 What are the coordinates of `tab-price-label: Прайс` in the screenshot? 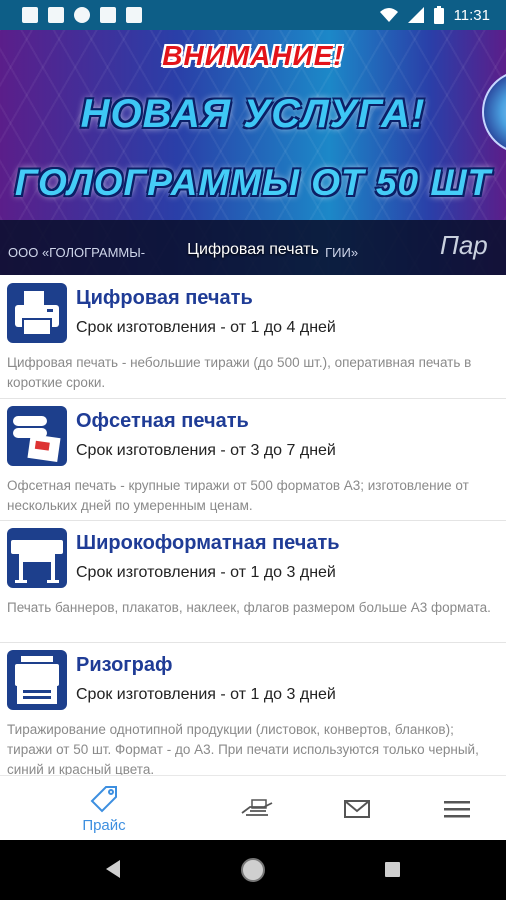 It's located at (104, 825).